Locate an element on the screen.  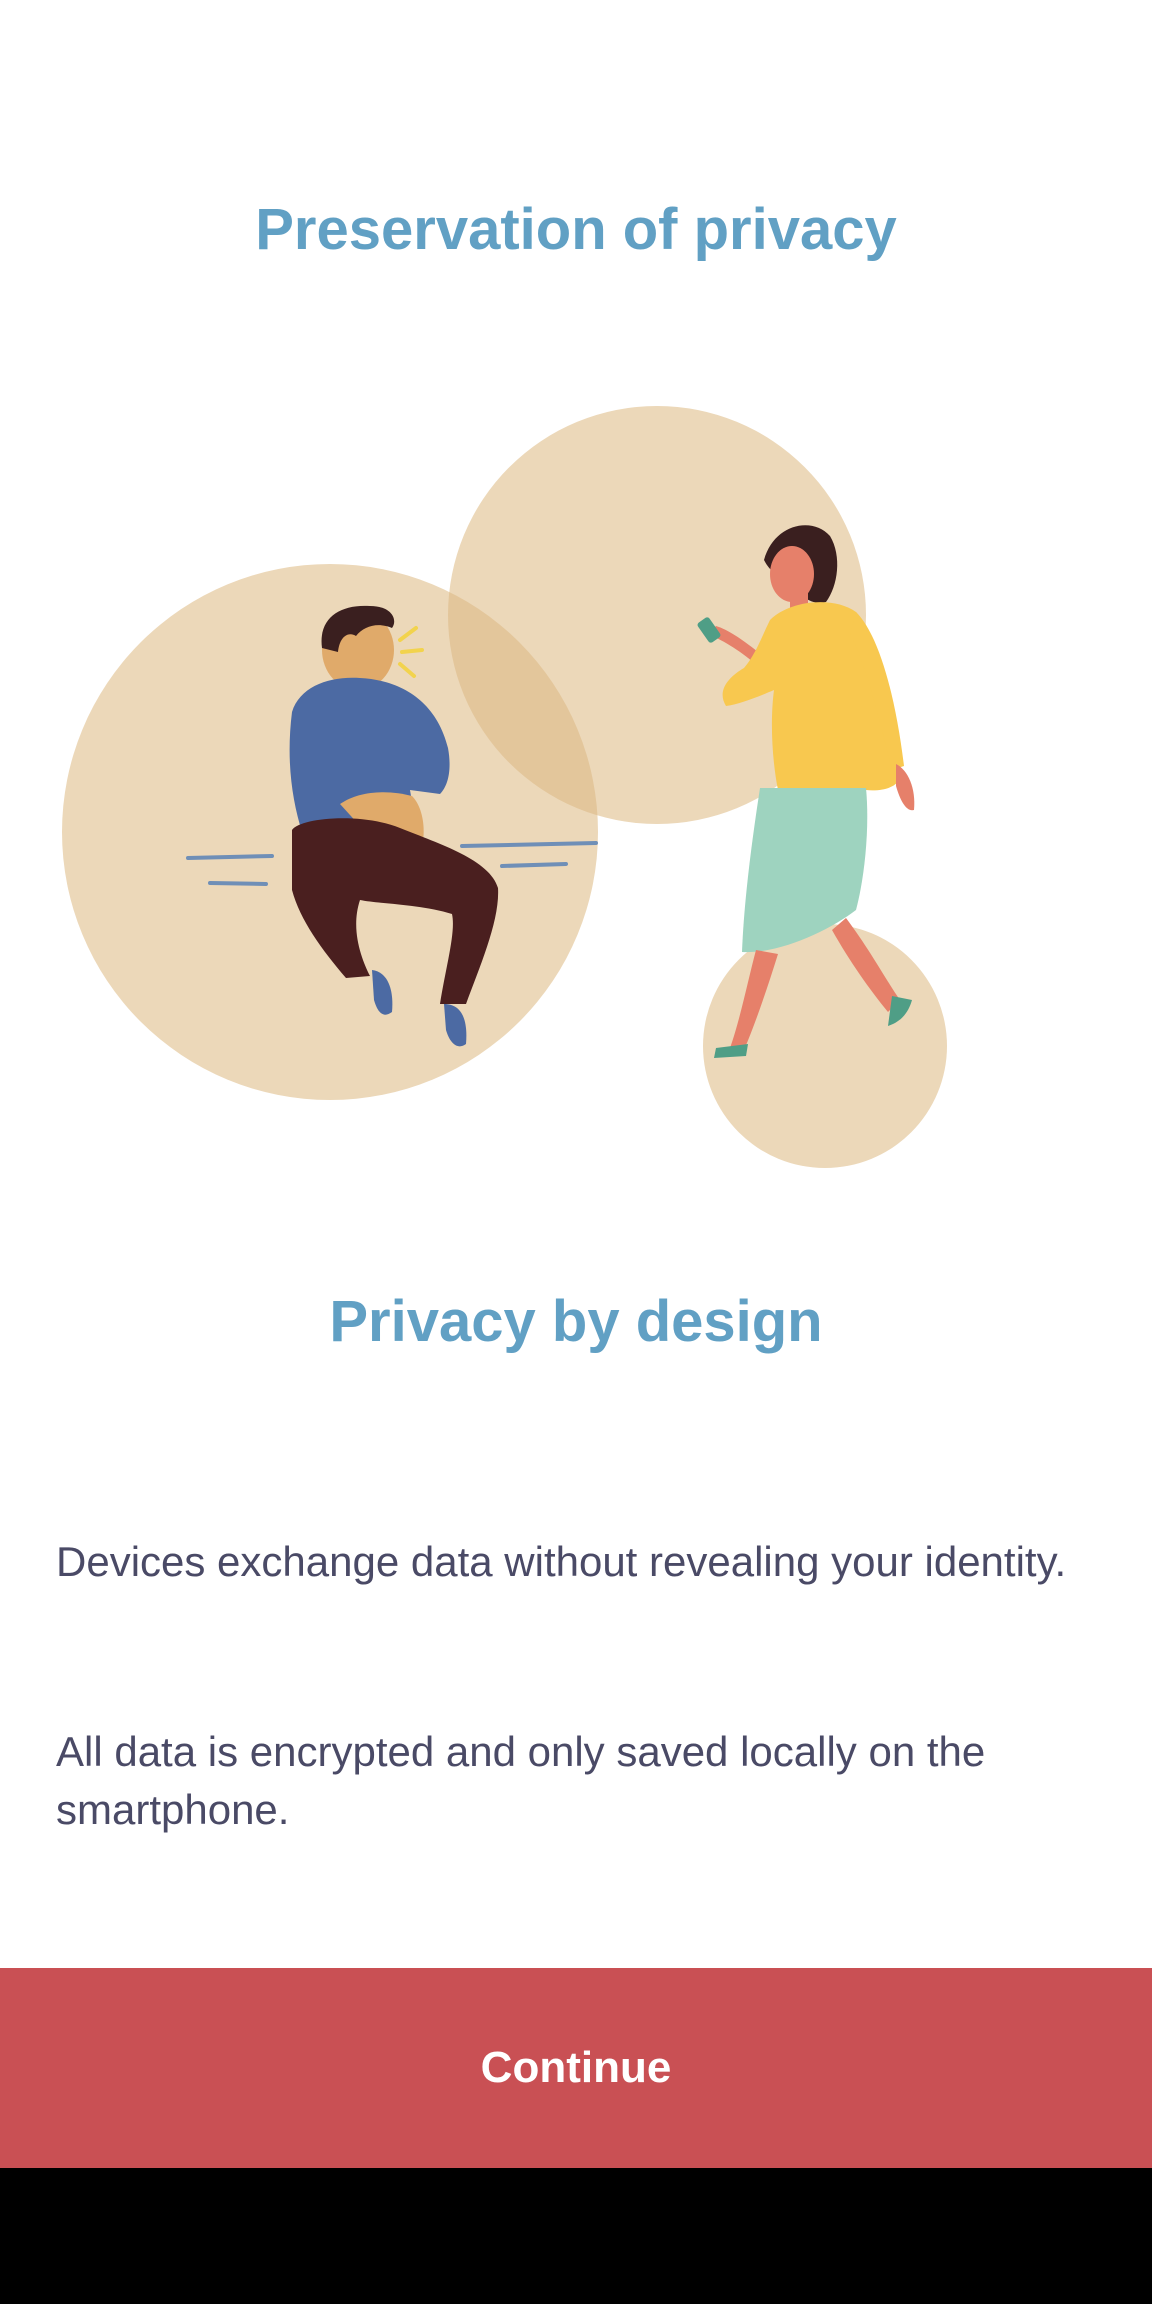
section-title: Privacy by design is located at coordinates (576, 1321).